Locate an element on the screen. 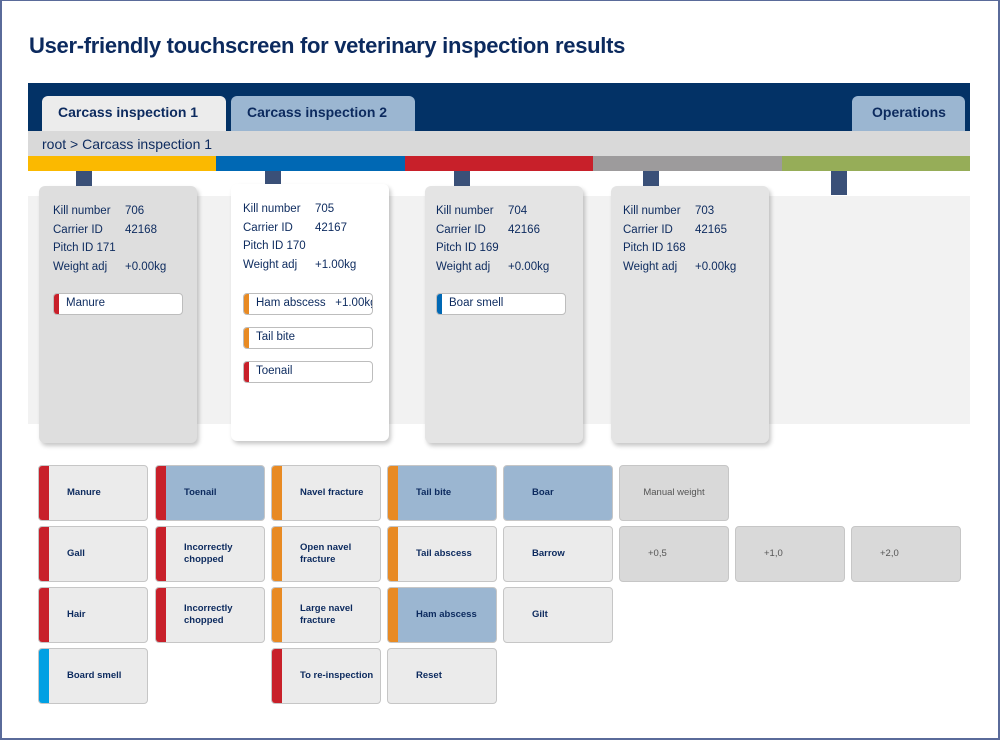 The height and width of the screenshot is (740, 1000). color-segment-red is located at coordinates (499, 163).